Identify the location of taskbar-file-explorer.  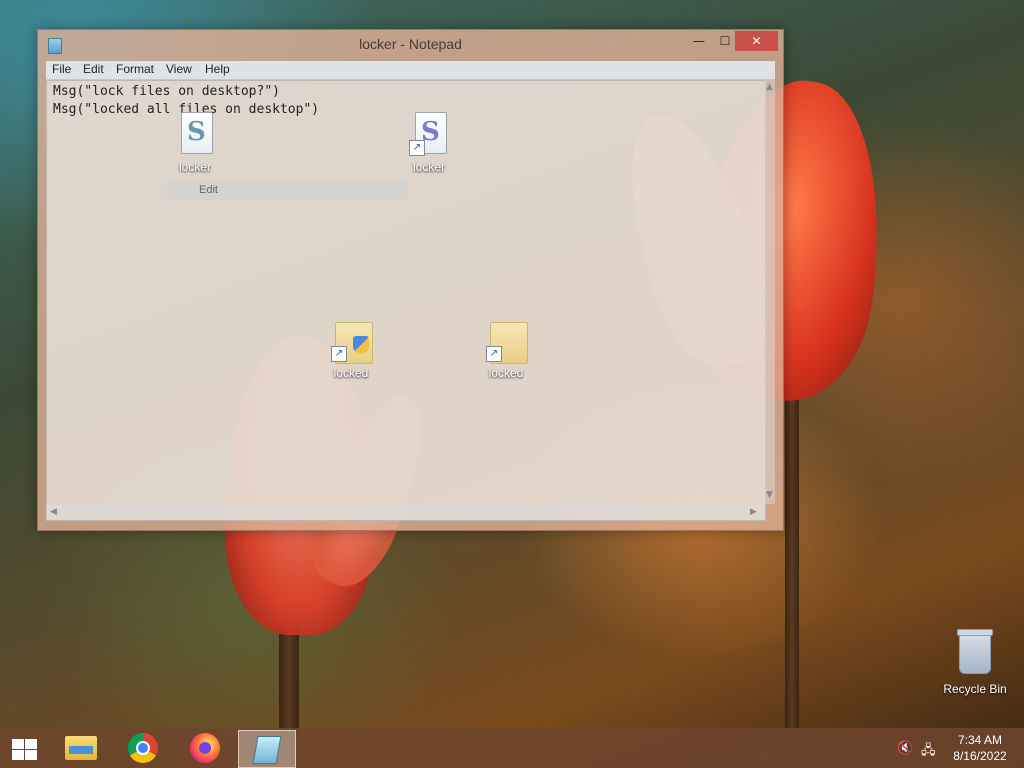
(81, 748).